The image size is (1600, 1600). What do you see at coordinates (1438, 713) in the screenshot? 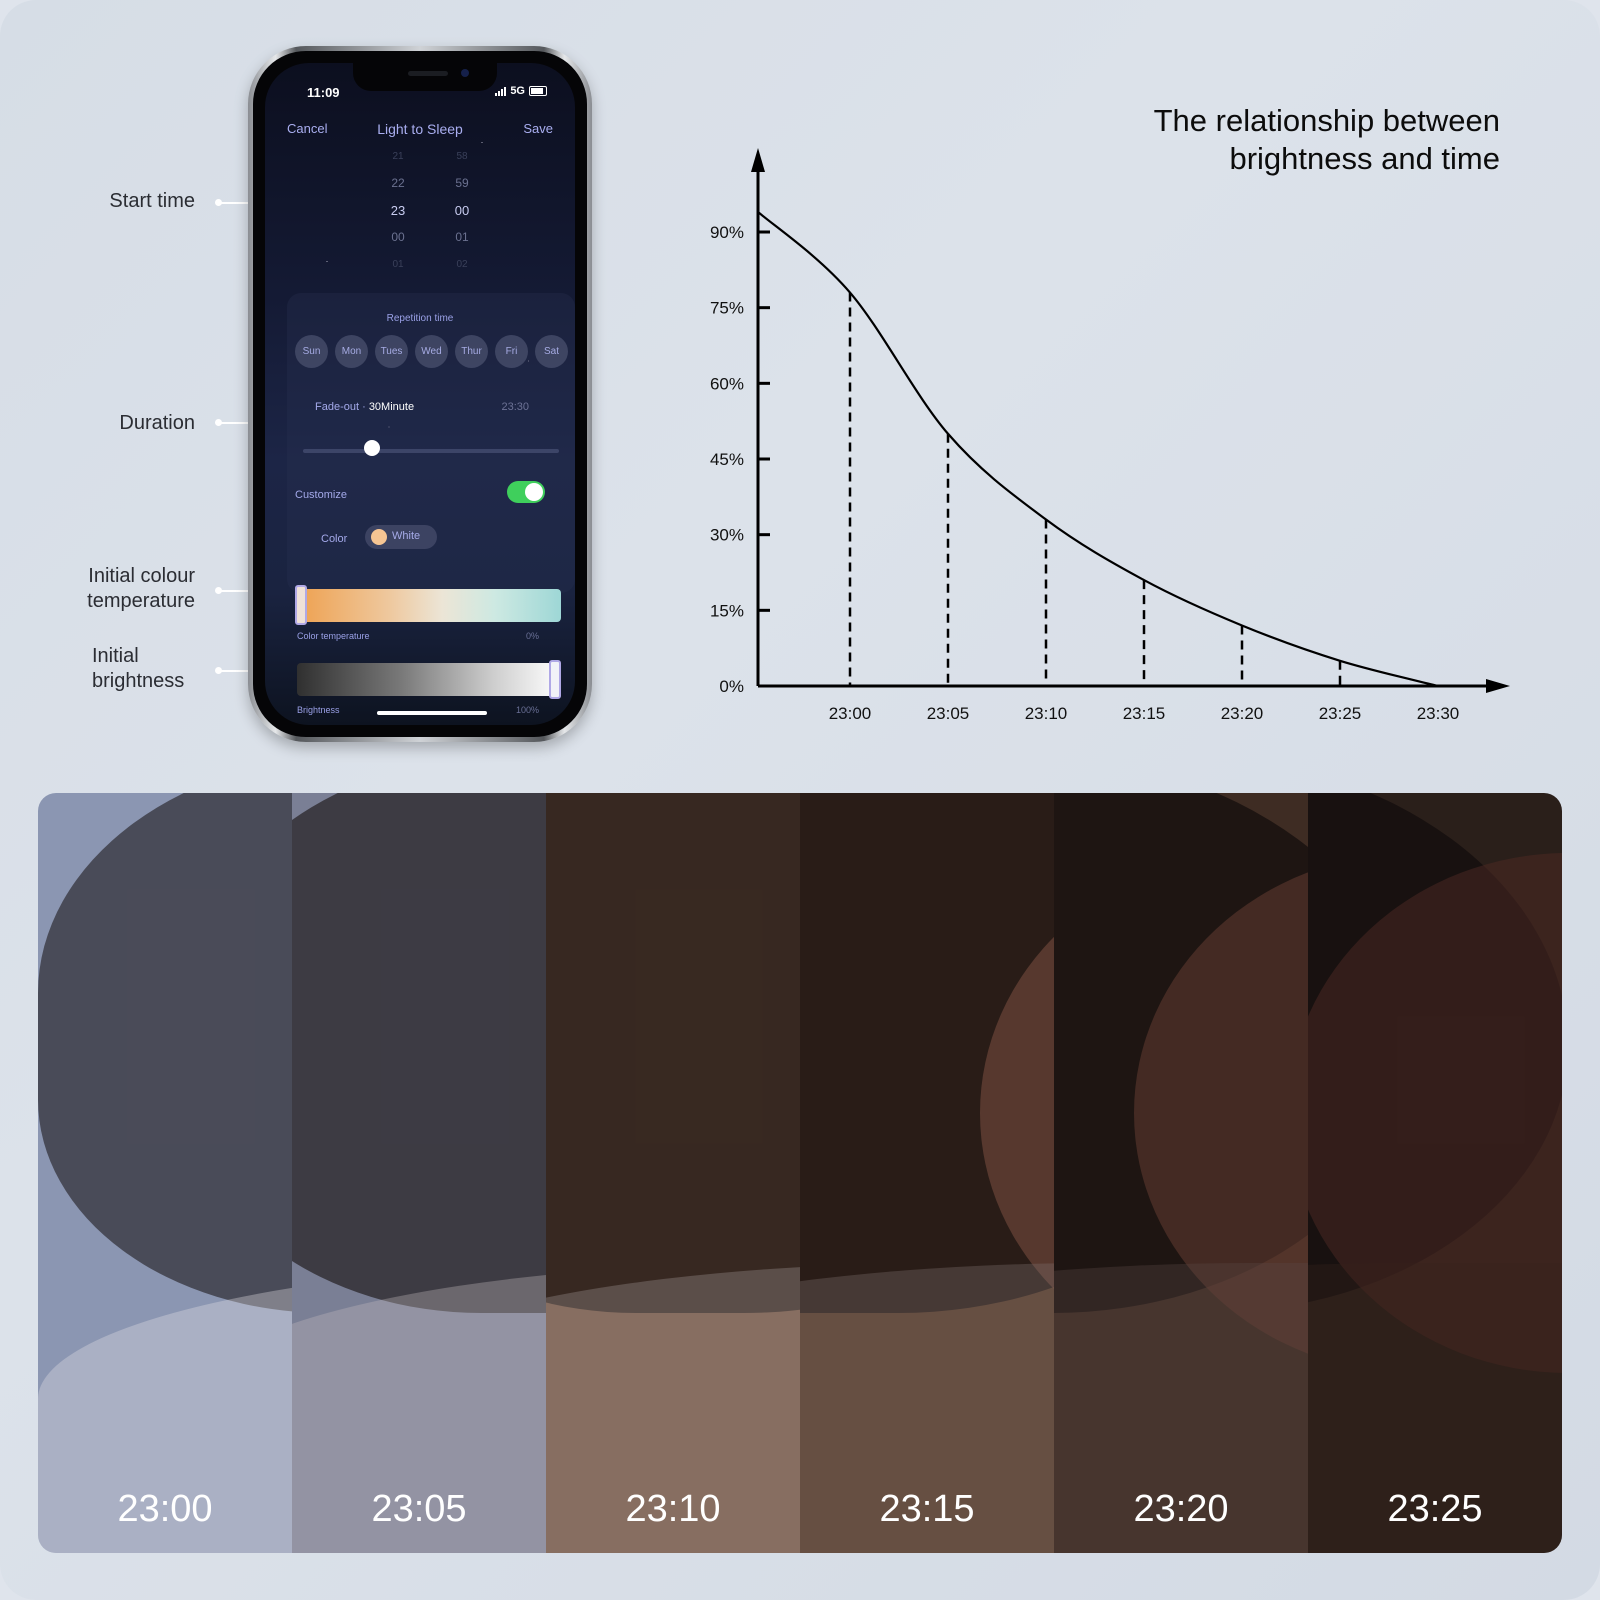
I see `x-tick-label: 23:30` at bounding box center [1438, 713].